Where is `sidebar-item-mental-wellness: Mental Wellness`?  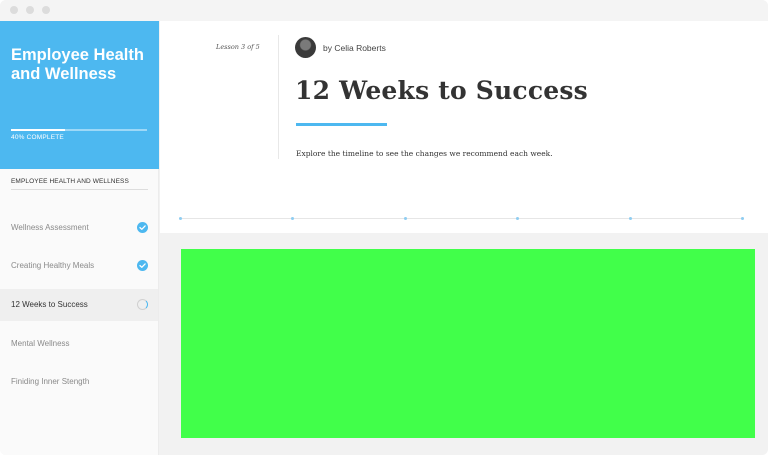
sidebar-item-mental-wellness: Mental Wellness is located at coordinates (79, 344).